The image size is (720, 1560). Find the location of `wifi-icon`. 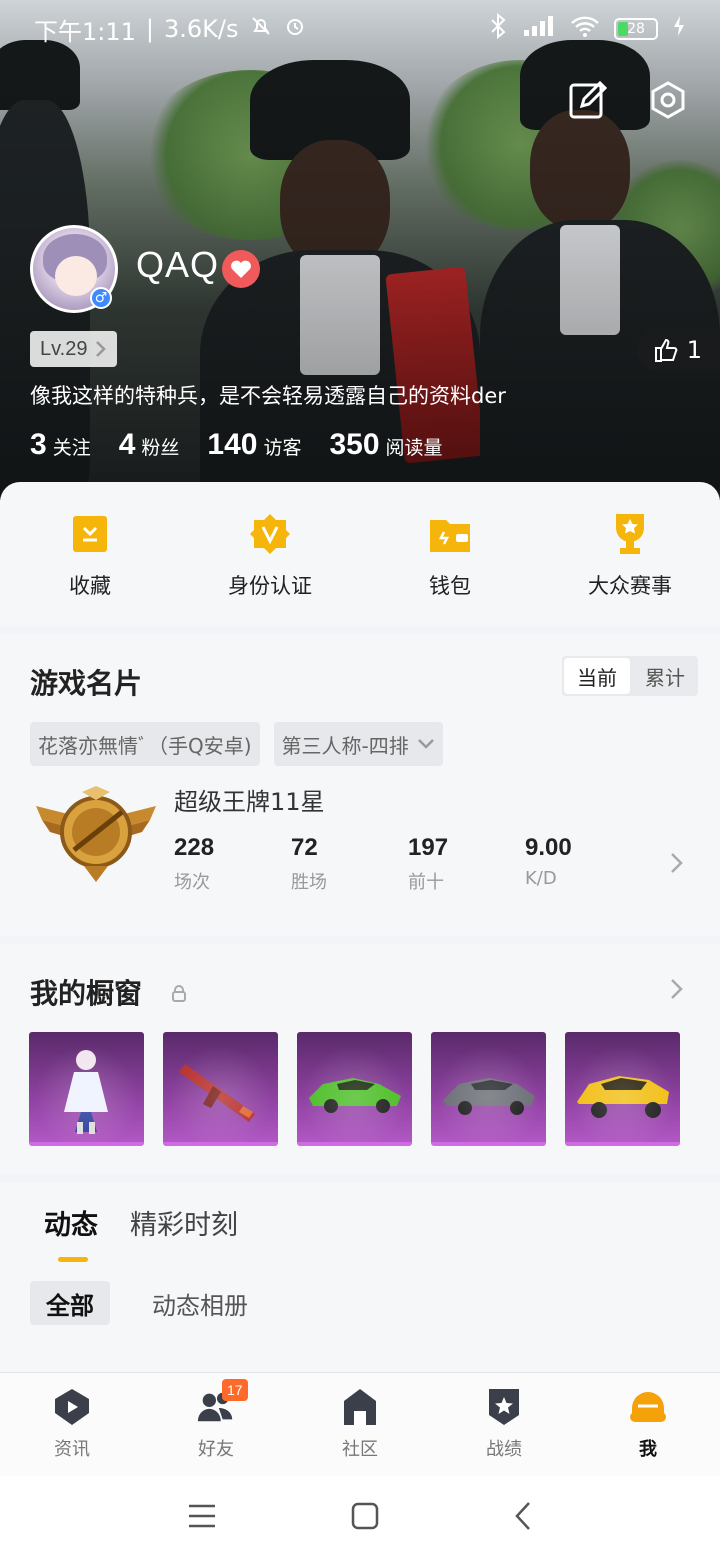

wifi-icon is located at coordinates (585, 29).